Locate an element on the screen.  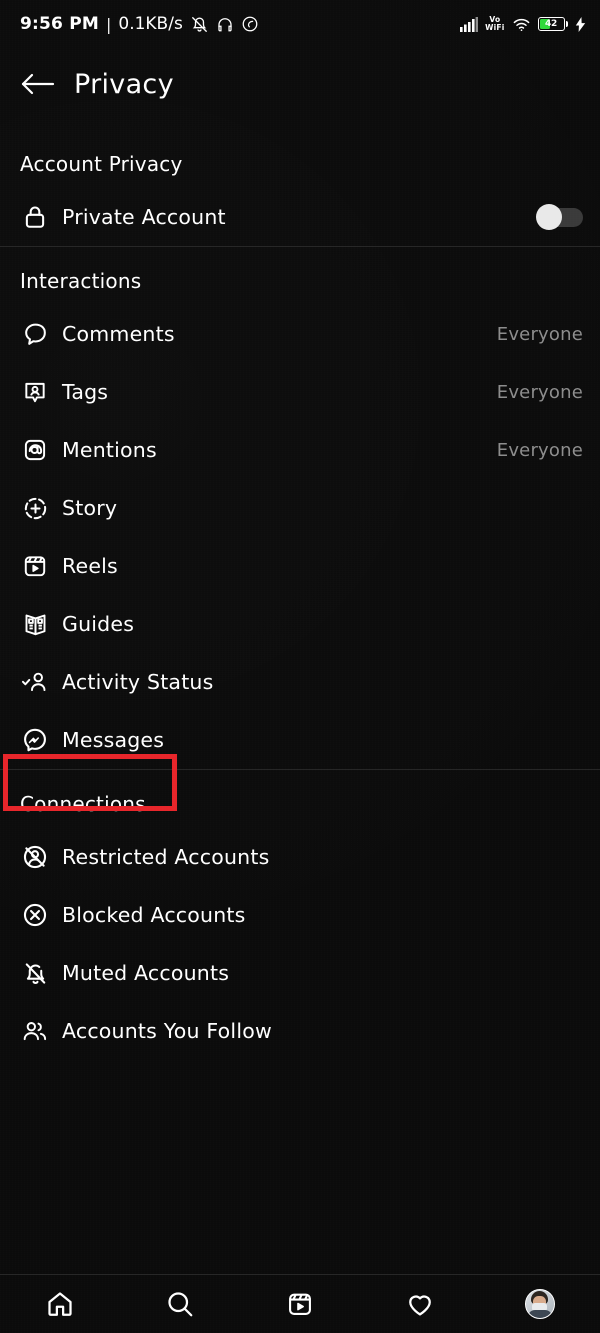
status-bar: 9:56 PM | 0.1KB/s Vo WiFi 42 is located at coordinates (300, 24).